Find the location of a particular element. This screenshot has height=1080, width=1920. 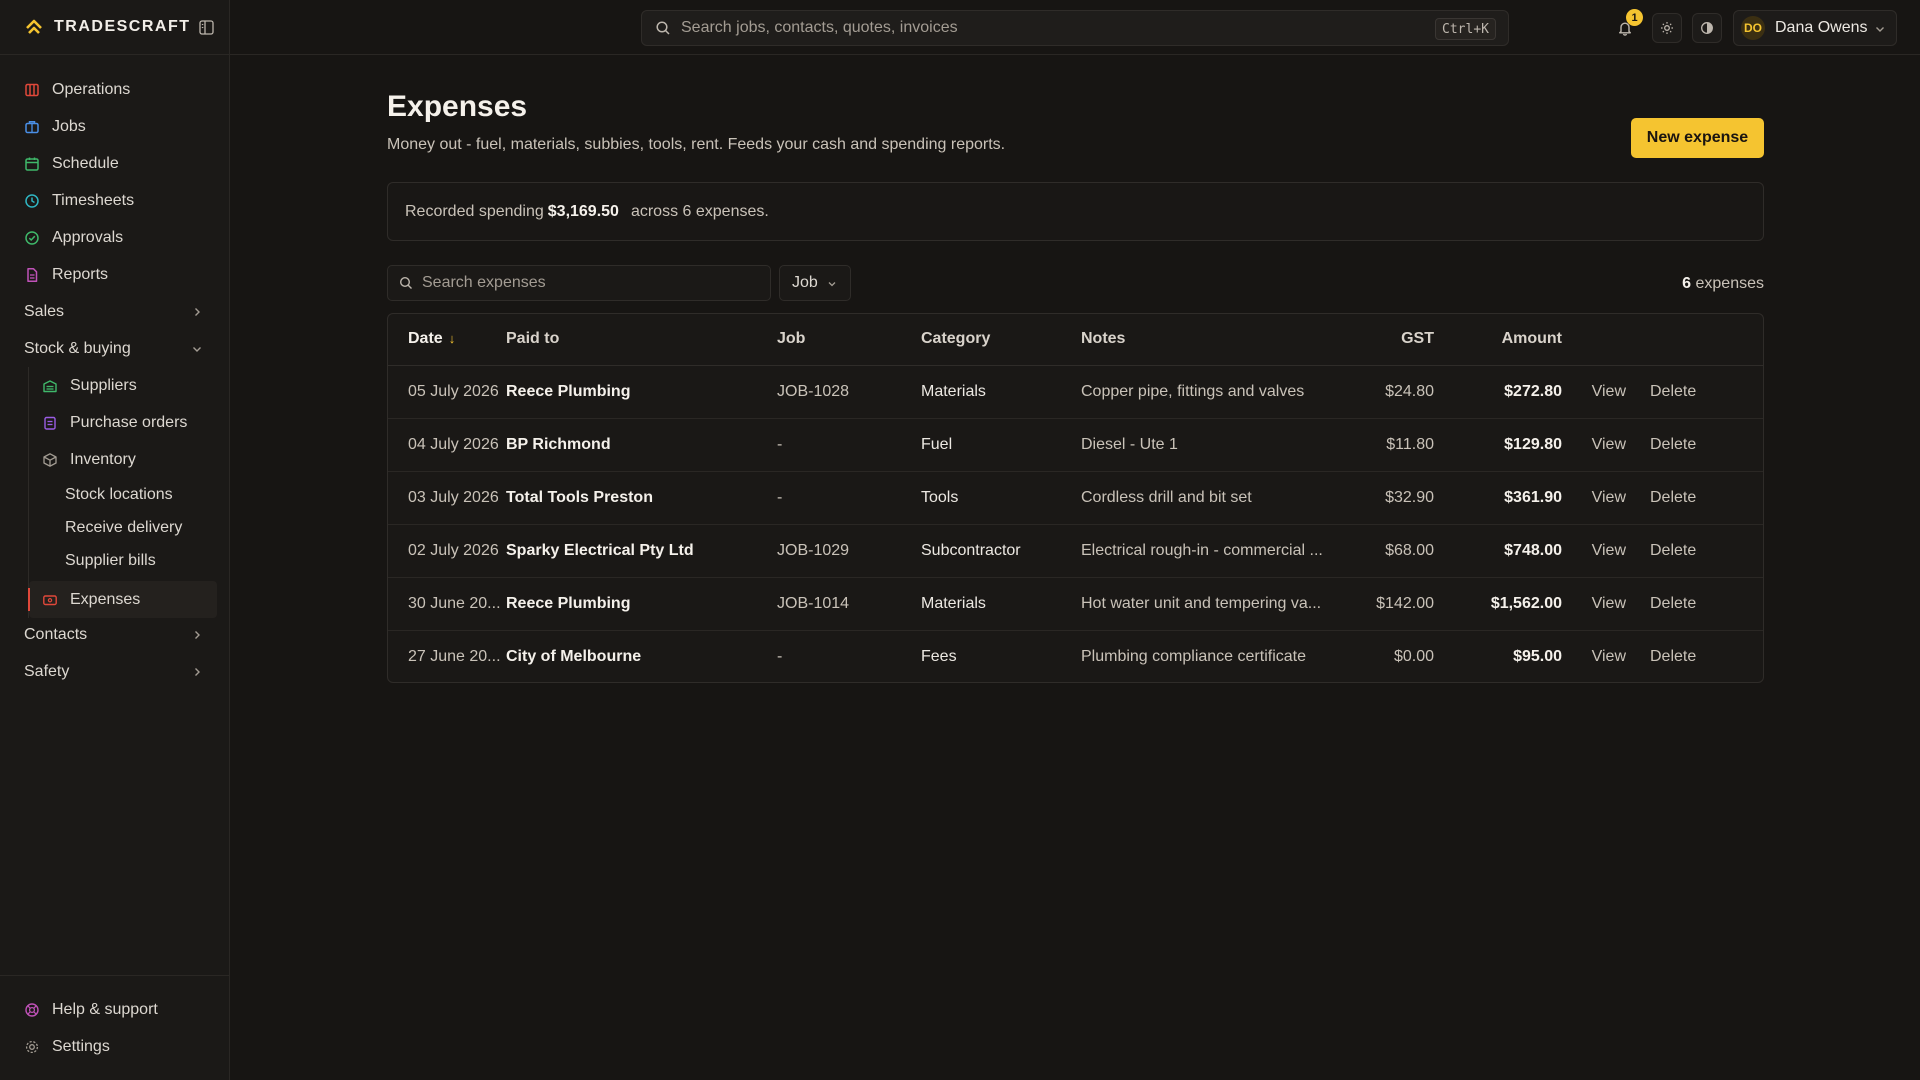

expense-search is located at coordinates (579, 283).